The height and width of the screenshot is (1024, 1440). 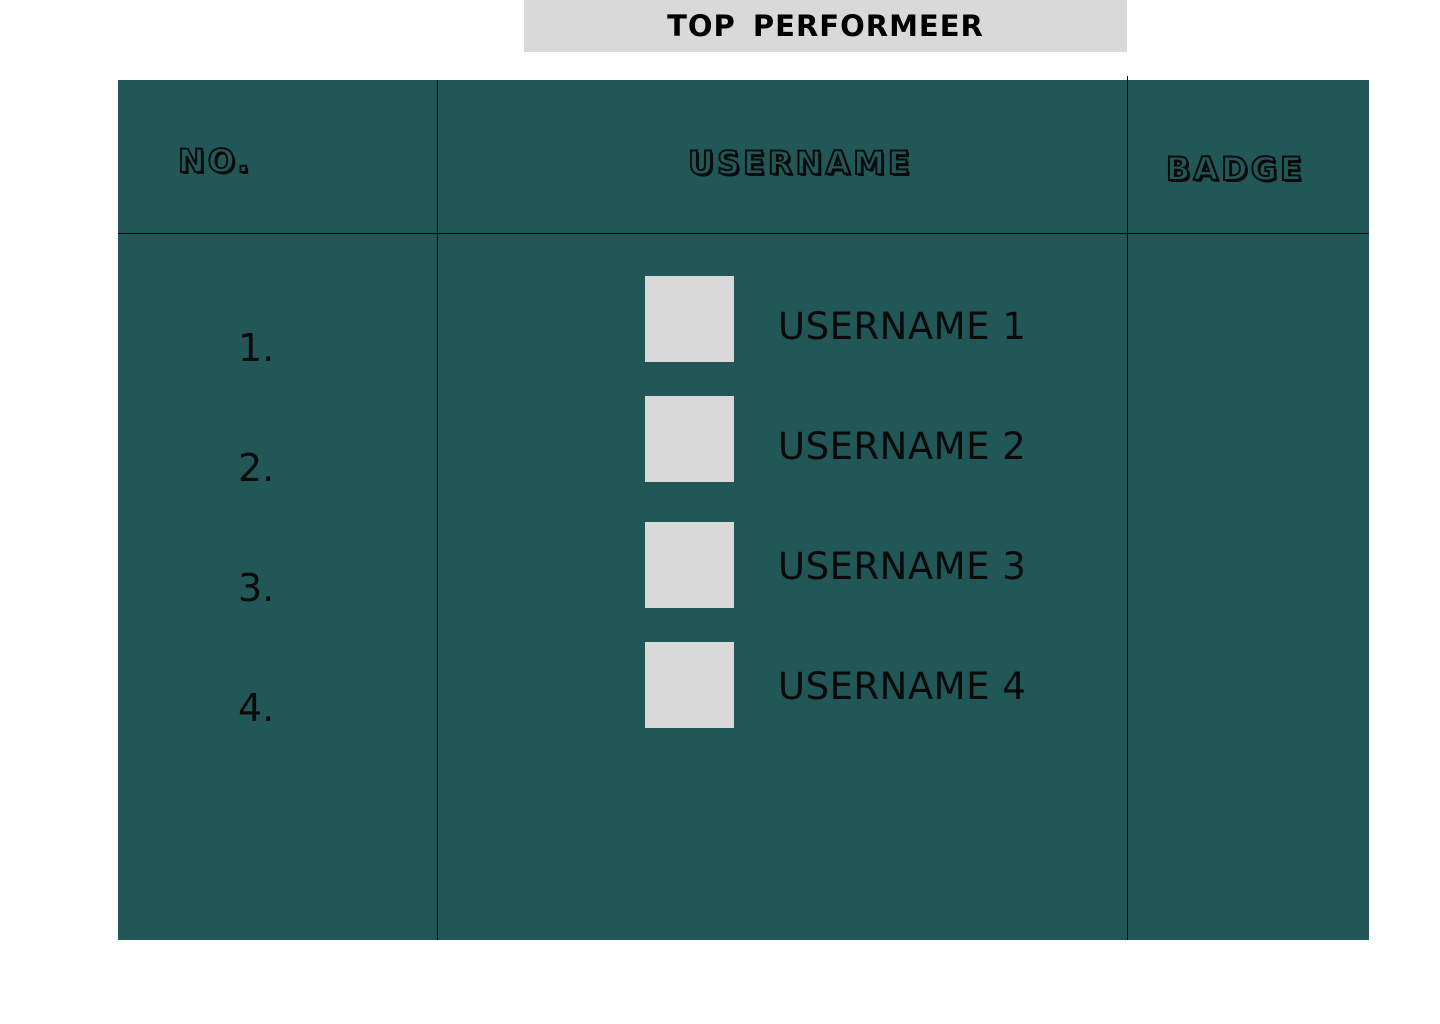 I want to click on header-no: NO., so click(x=215, y=161).